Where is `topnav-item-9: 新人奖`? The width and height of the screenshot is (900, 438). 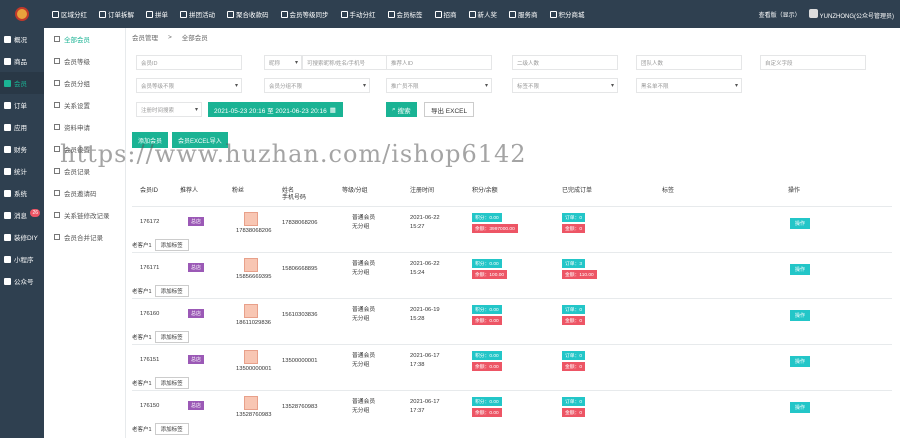
topnav-item-9: 新人奖 is located at coordinates (482, 14).